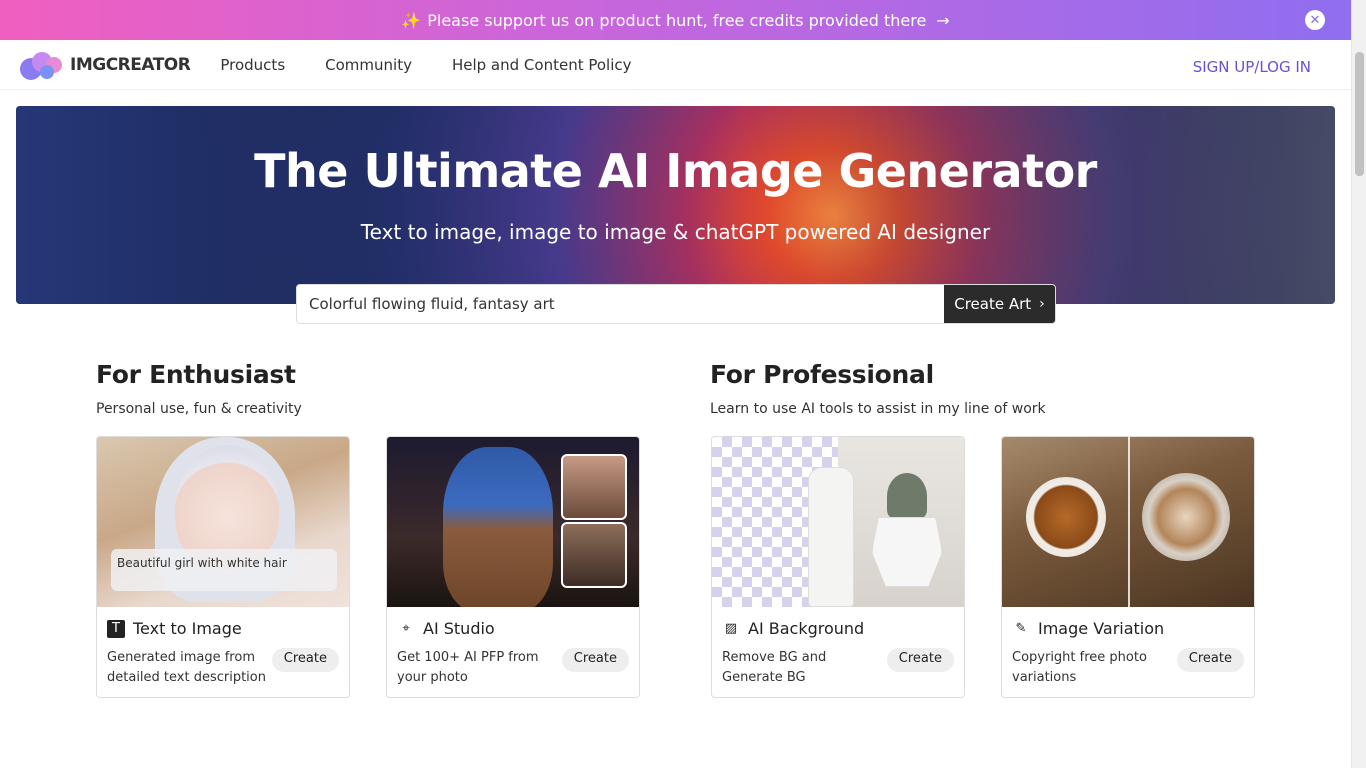 This screenshot has width=1366, height=768. I want to click on card-title: AI Background, so click(806, 628).